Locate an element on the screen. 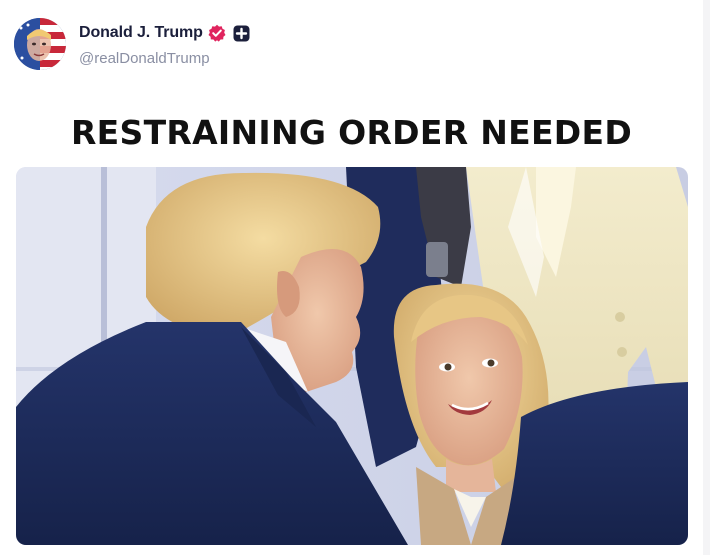  post-headline: RESTRAINING ORDER NEEDED is located at coordinates (351, 132).